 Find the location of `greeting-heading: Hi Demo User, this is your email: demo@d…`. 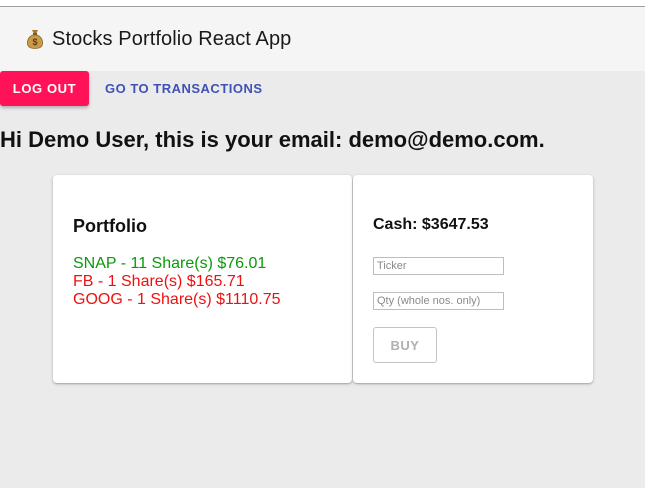

greeting-heading: Hi Demo User, this is your email: demo@d… is located at coordinates (272, 139).